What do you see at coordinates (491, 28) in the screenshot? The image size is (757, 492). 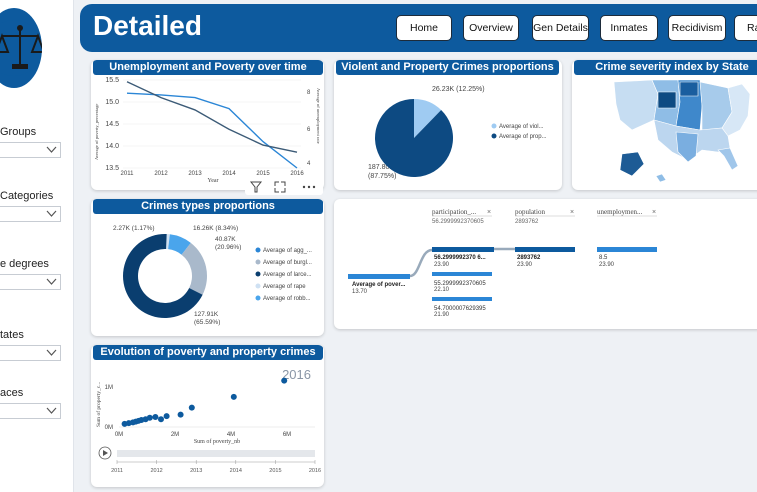 I see `overview-button: Overview` at bounding box center [491, 28].